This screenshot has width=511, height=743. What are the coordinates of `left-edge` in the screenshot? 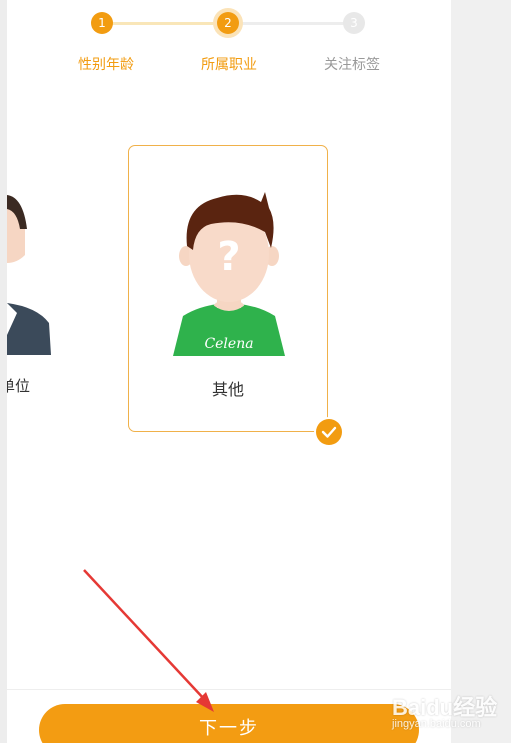 It's located at (3, 371).